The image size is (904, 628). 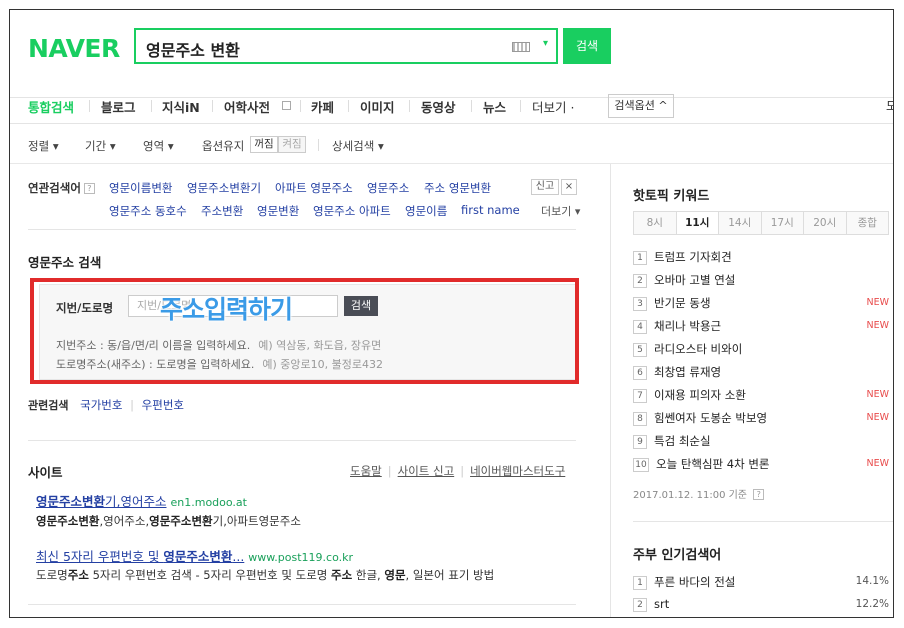 I want to click on hot-topic-item: 10 오늘 탄핵심판 4차 변론 NEW, so click(x=763, y=466).